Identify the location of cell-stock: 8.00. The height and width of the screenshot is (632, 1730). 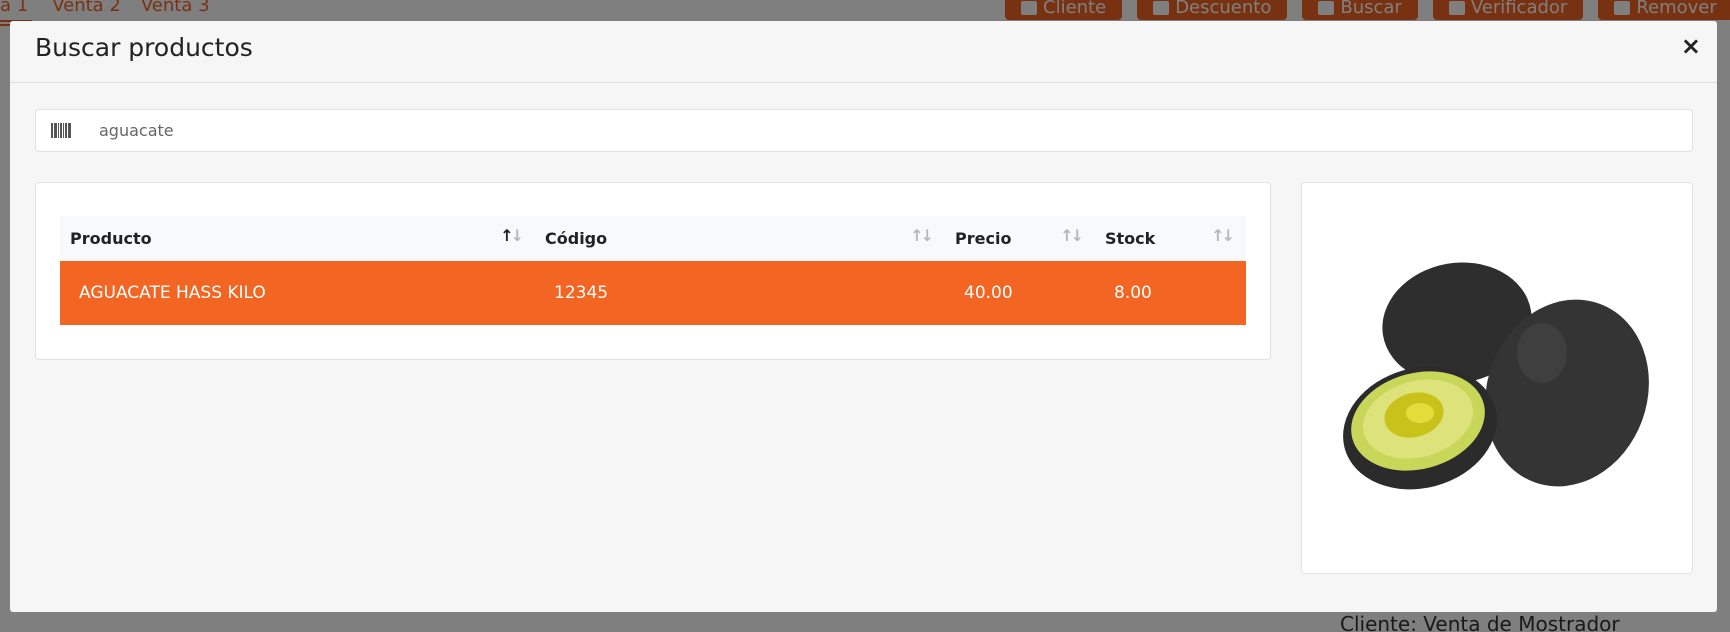
(1170, 293).